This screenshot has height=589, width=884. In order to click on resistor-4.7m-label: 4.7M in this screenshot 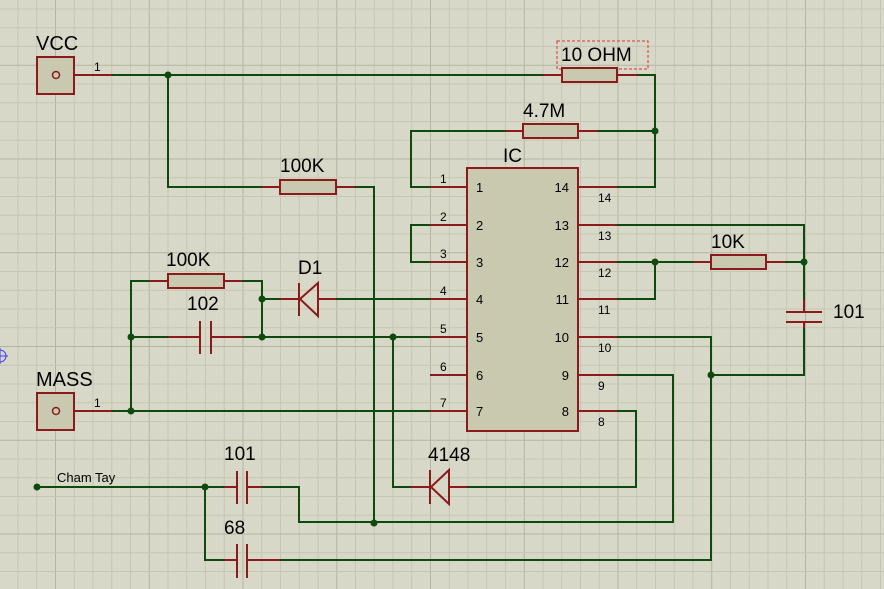, I will do `click(544, 111)`.